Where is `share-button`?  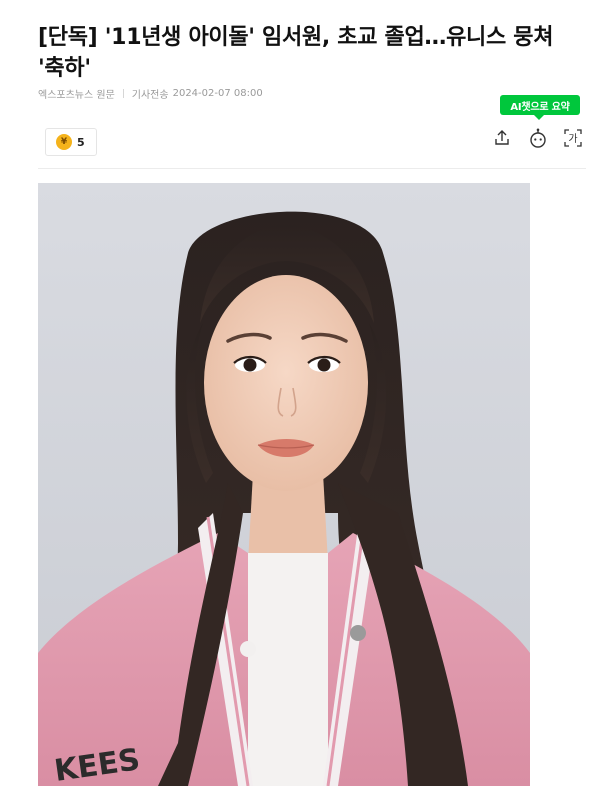 share-button is located at coordinates (502, 138).